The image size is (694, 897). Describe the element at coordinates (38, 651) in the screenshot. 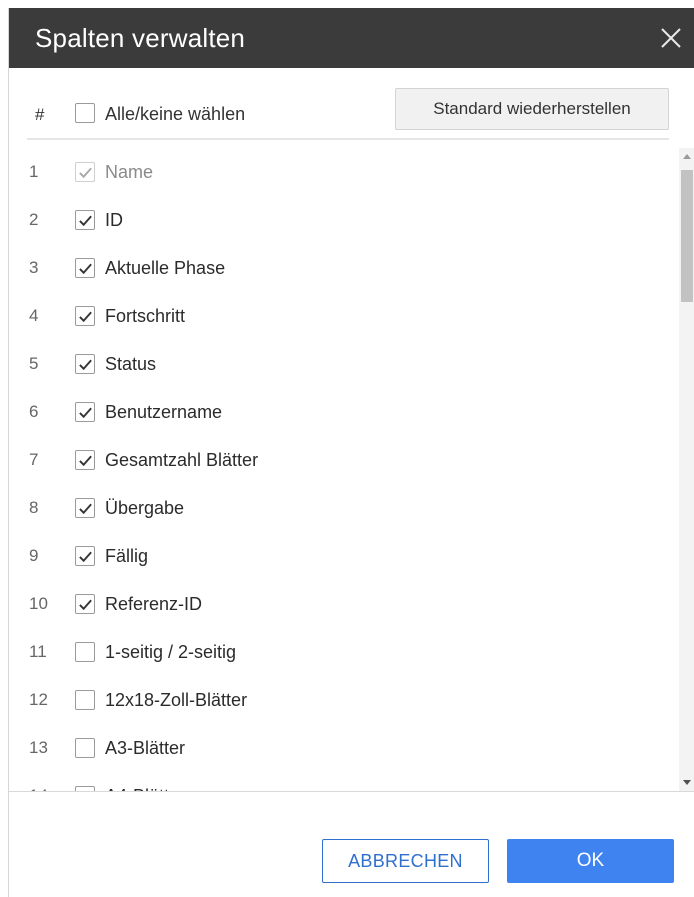

I see `row-number: 11` at that location.